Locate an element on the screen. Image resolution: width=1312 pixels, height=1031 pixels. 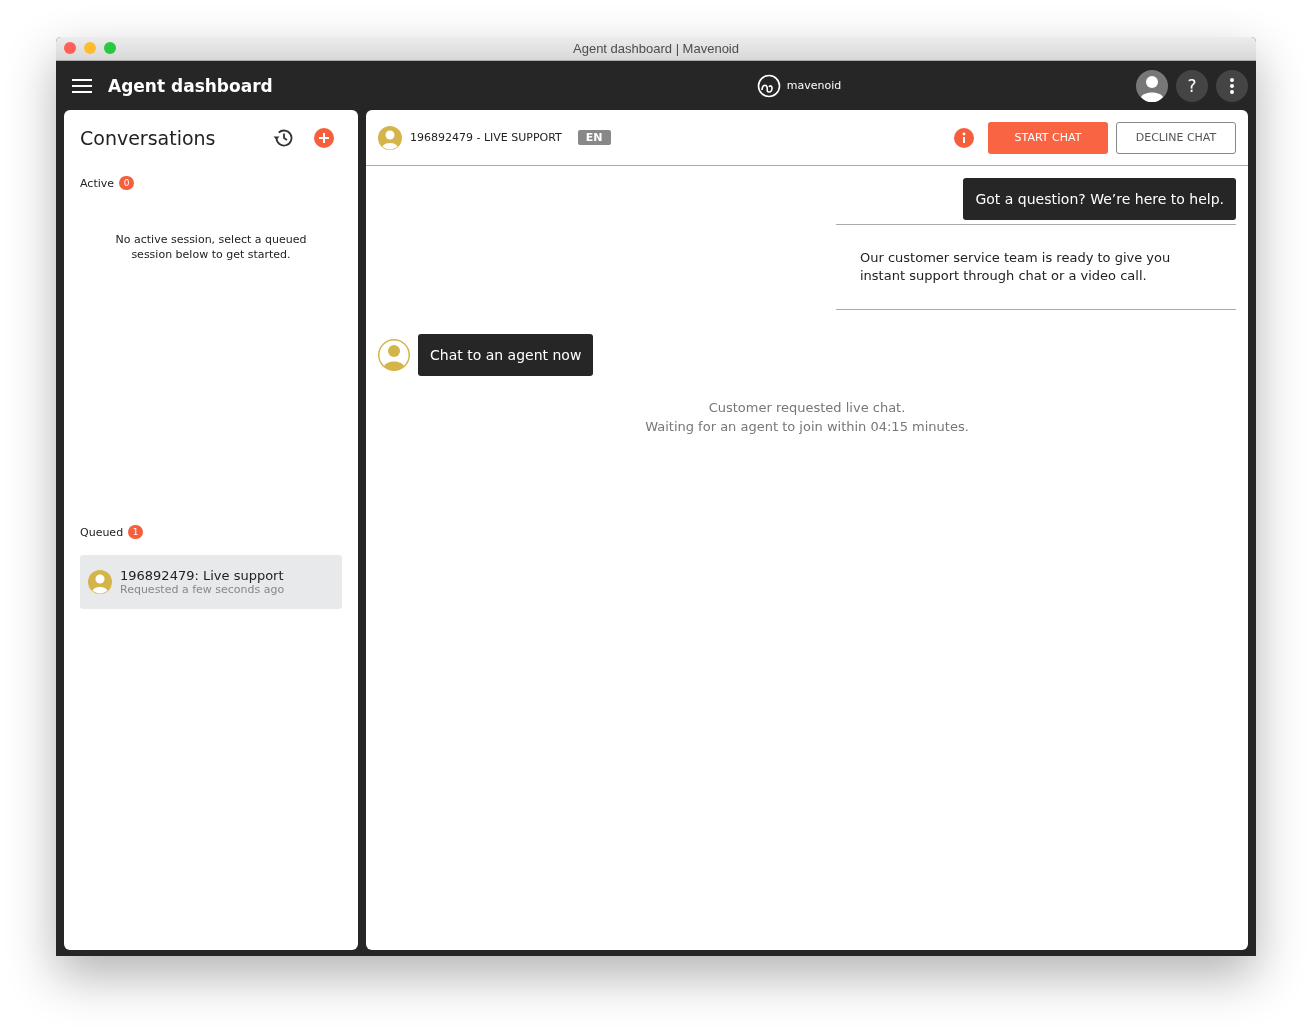
logo-icon is located at coordinates (768, 85).